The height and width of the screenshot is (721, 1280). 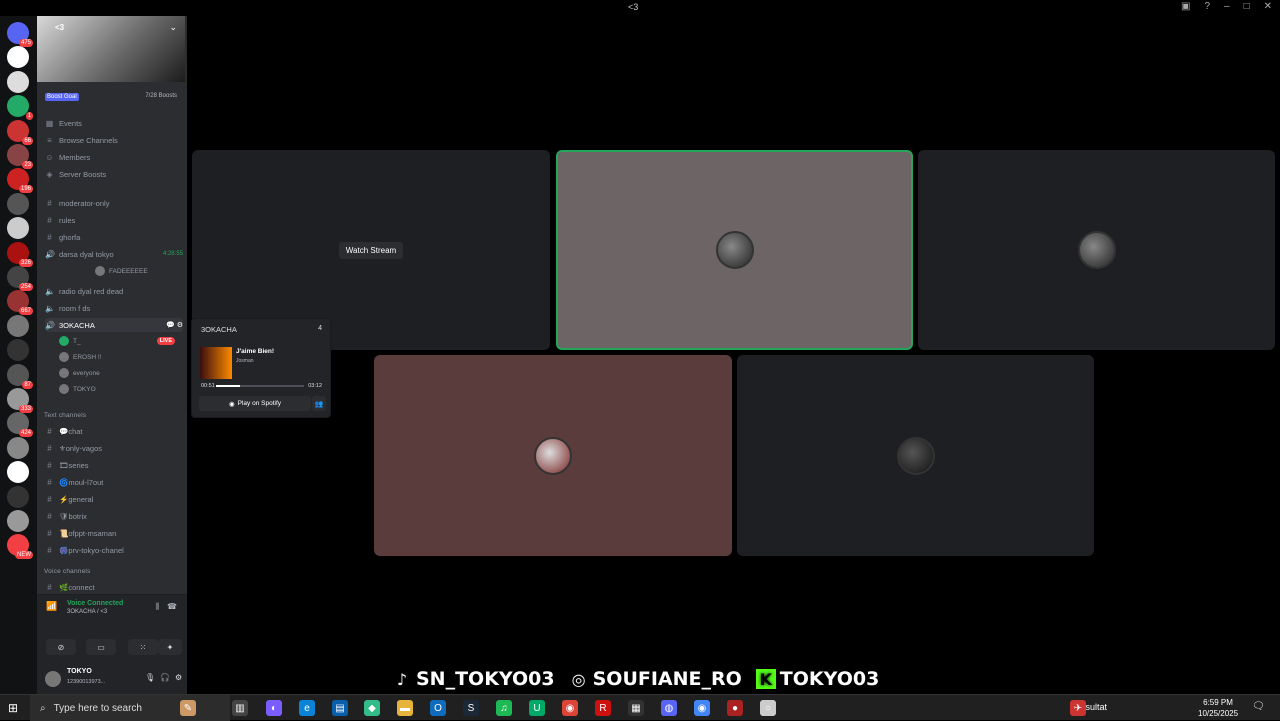 I want to click on voice-member: everyone, so click(x=79, y=373).